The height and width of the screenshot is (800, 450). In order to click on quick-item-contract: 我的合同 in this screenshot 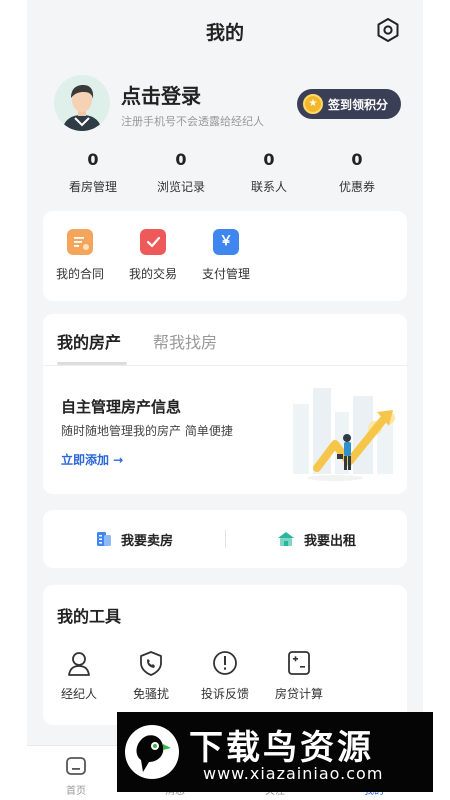, I will do `click(80, 255)`.